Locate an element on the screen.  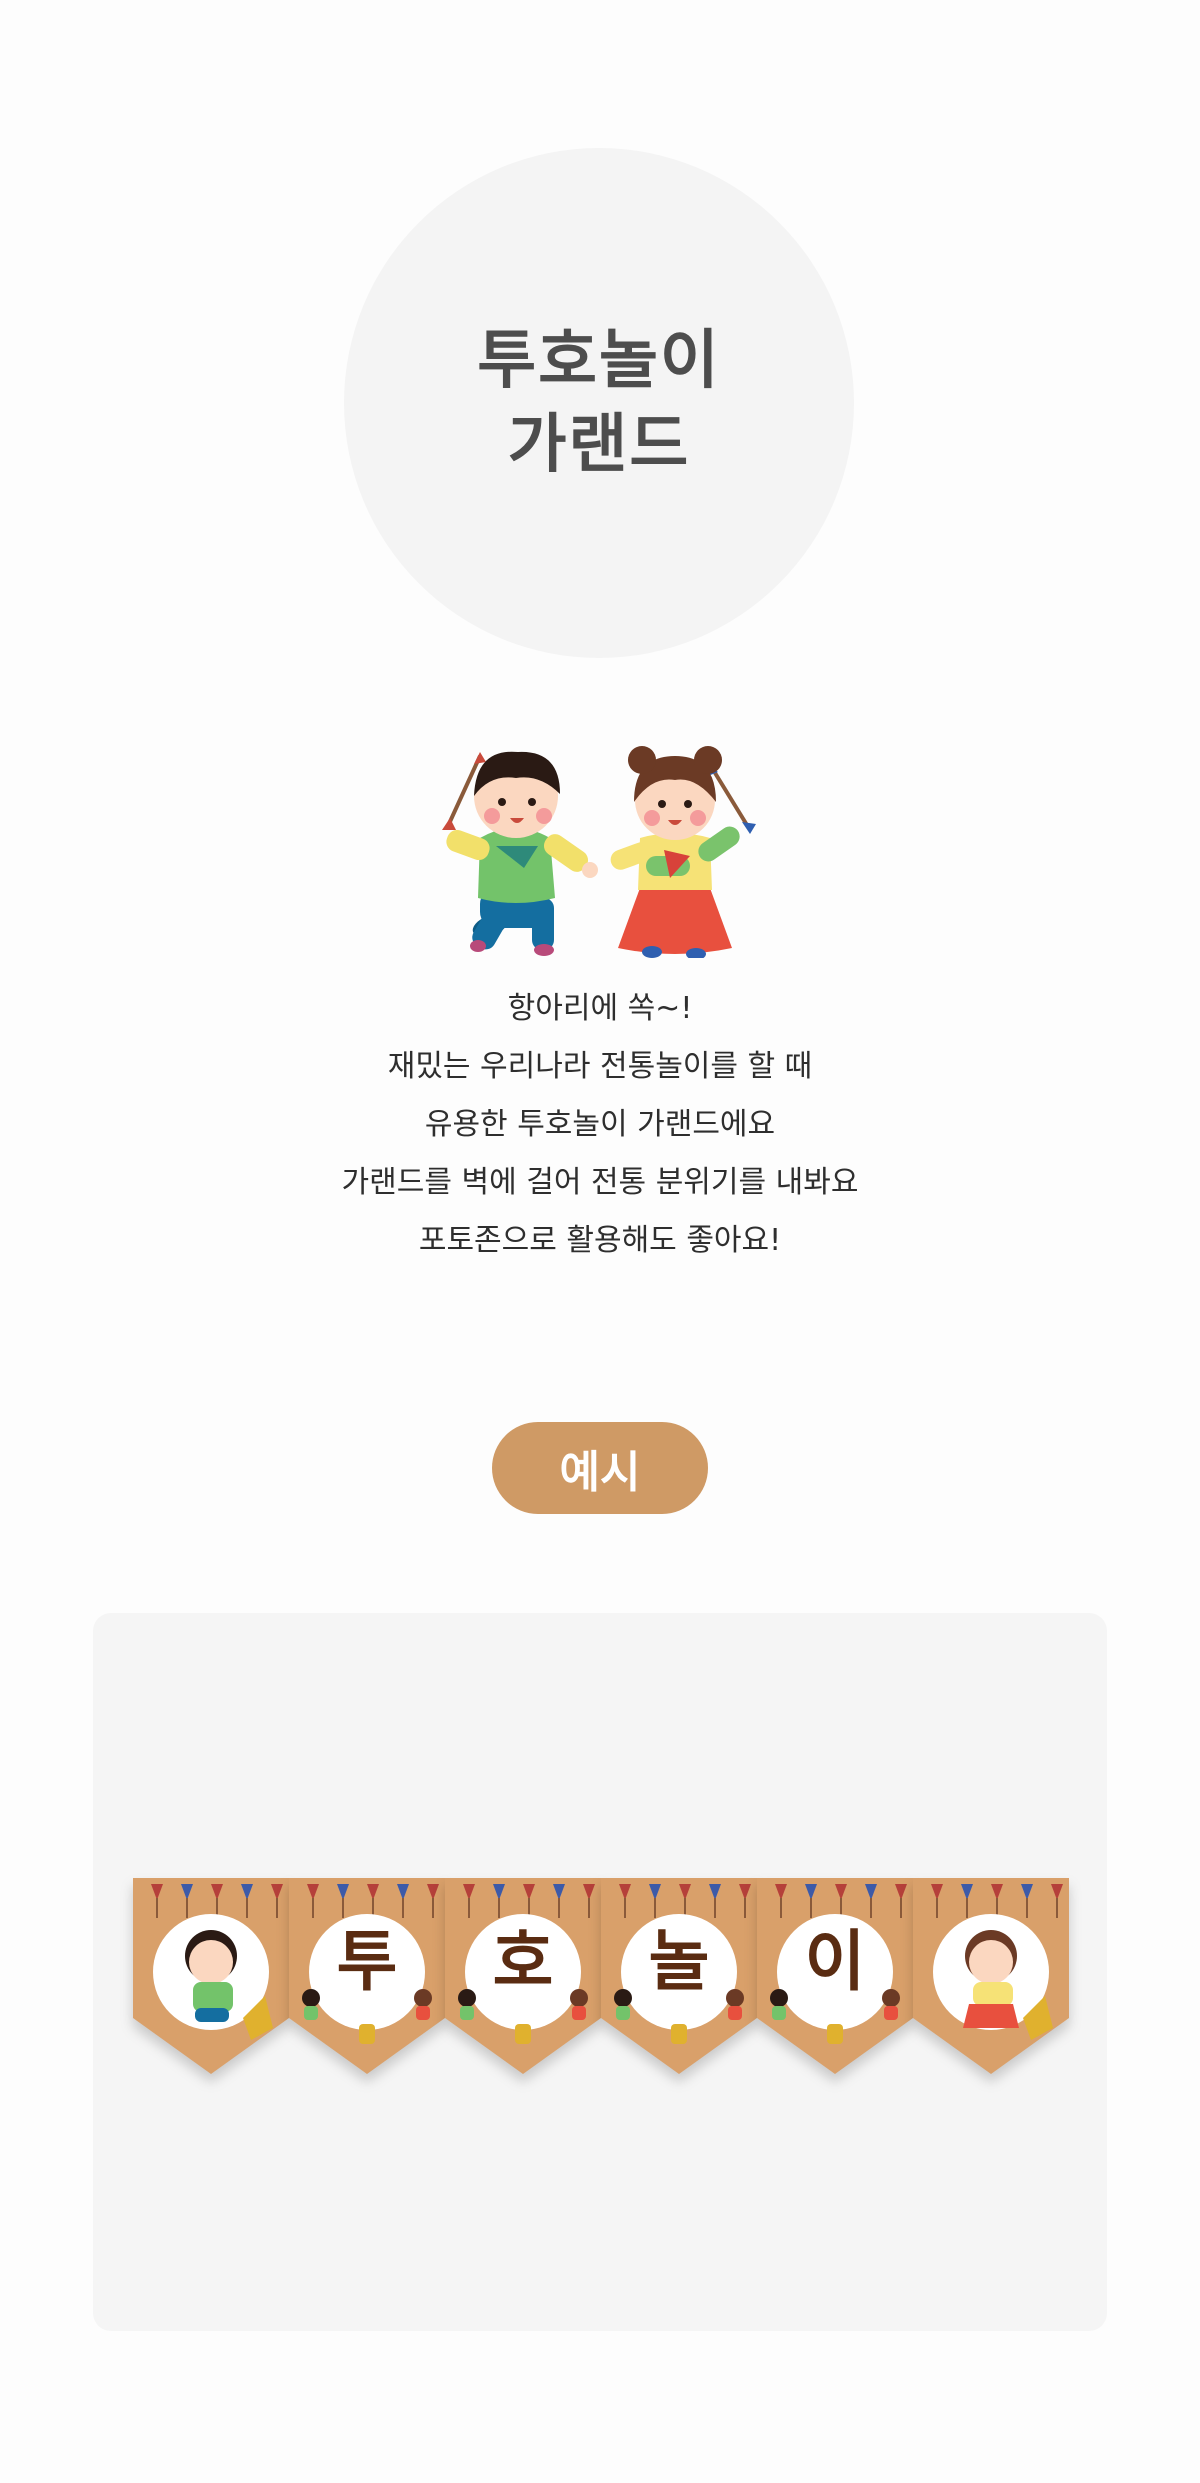
garland-flag: 놀 is located at coordinates (679, 1978).